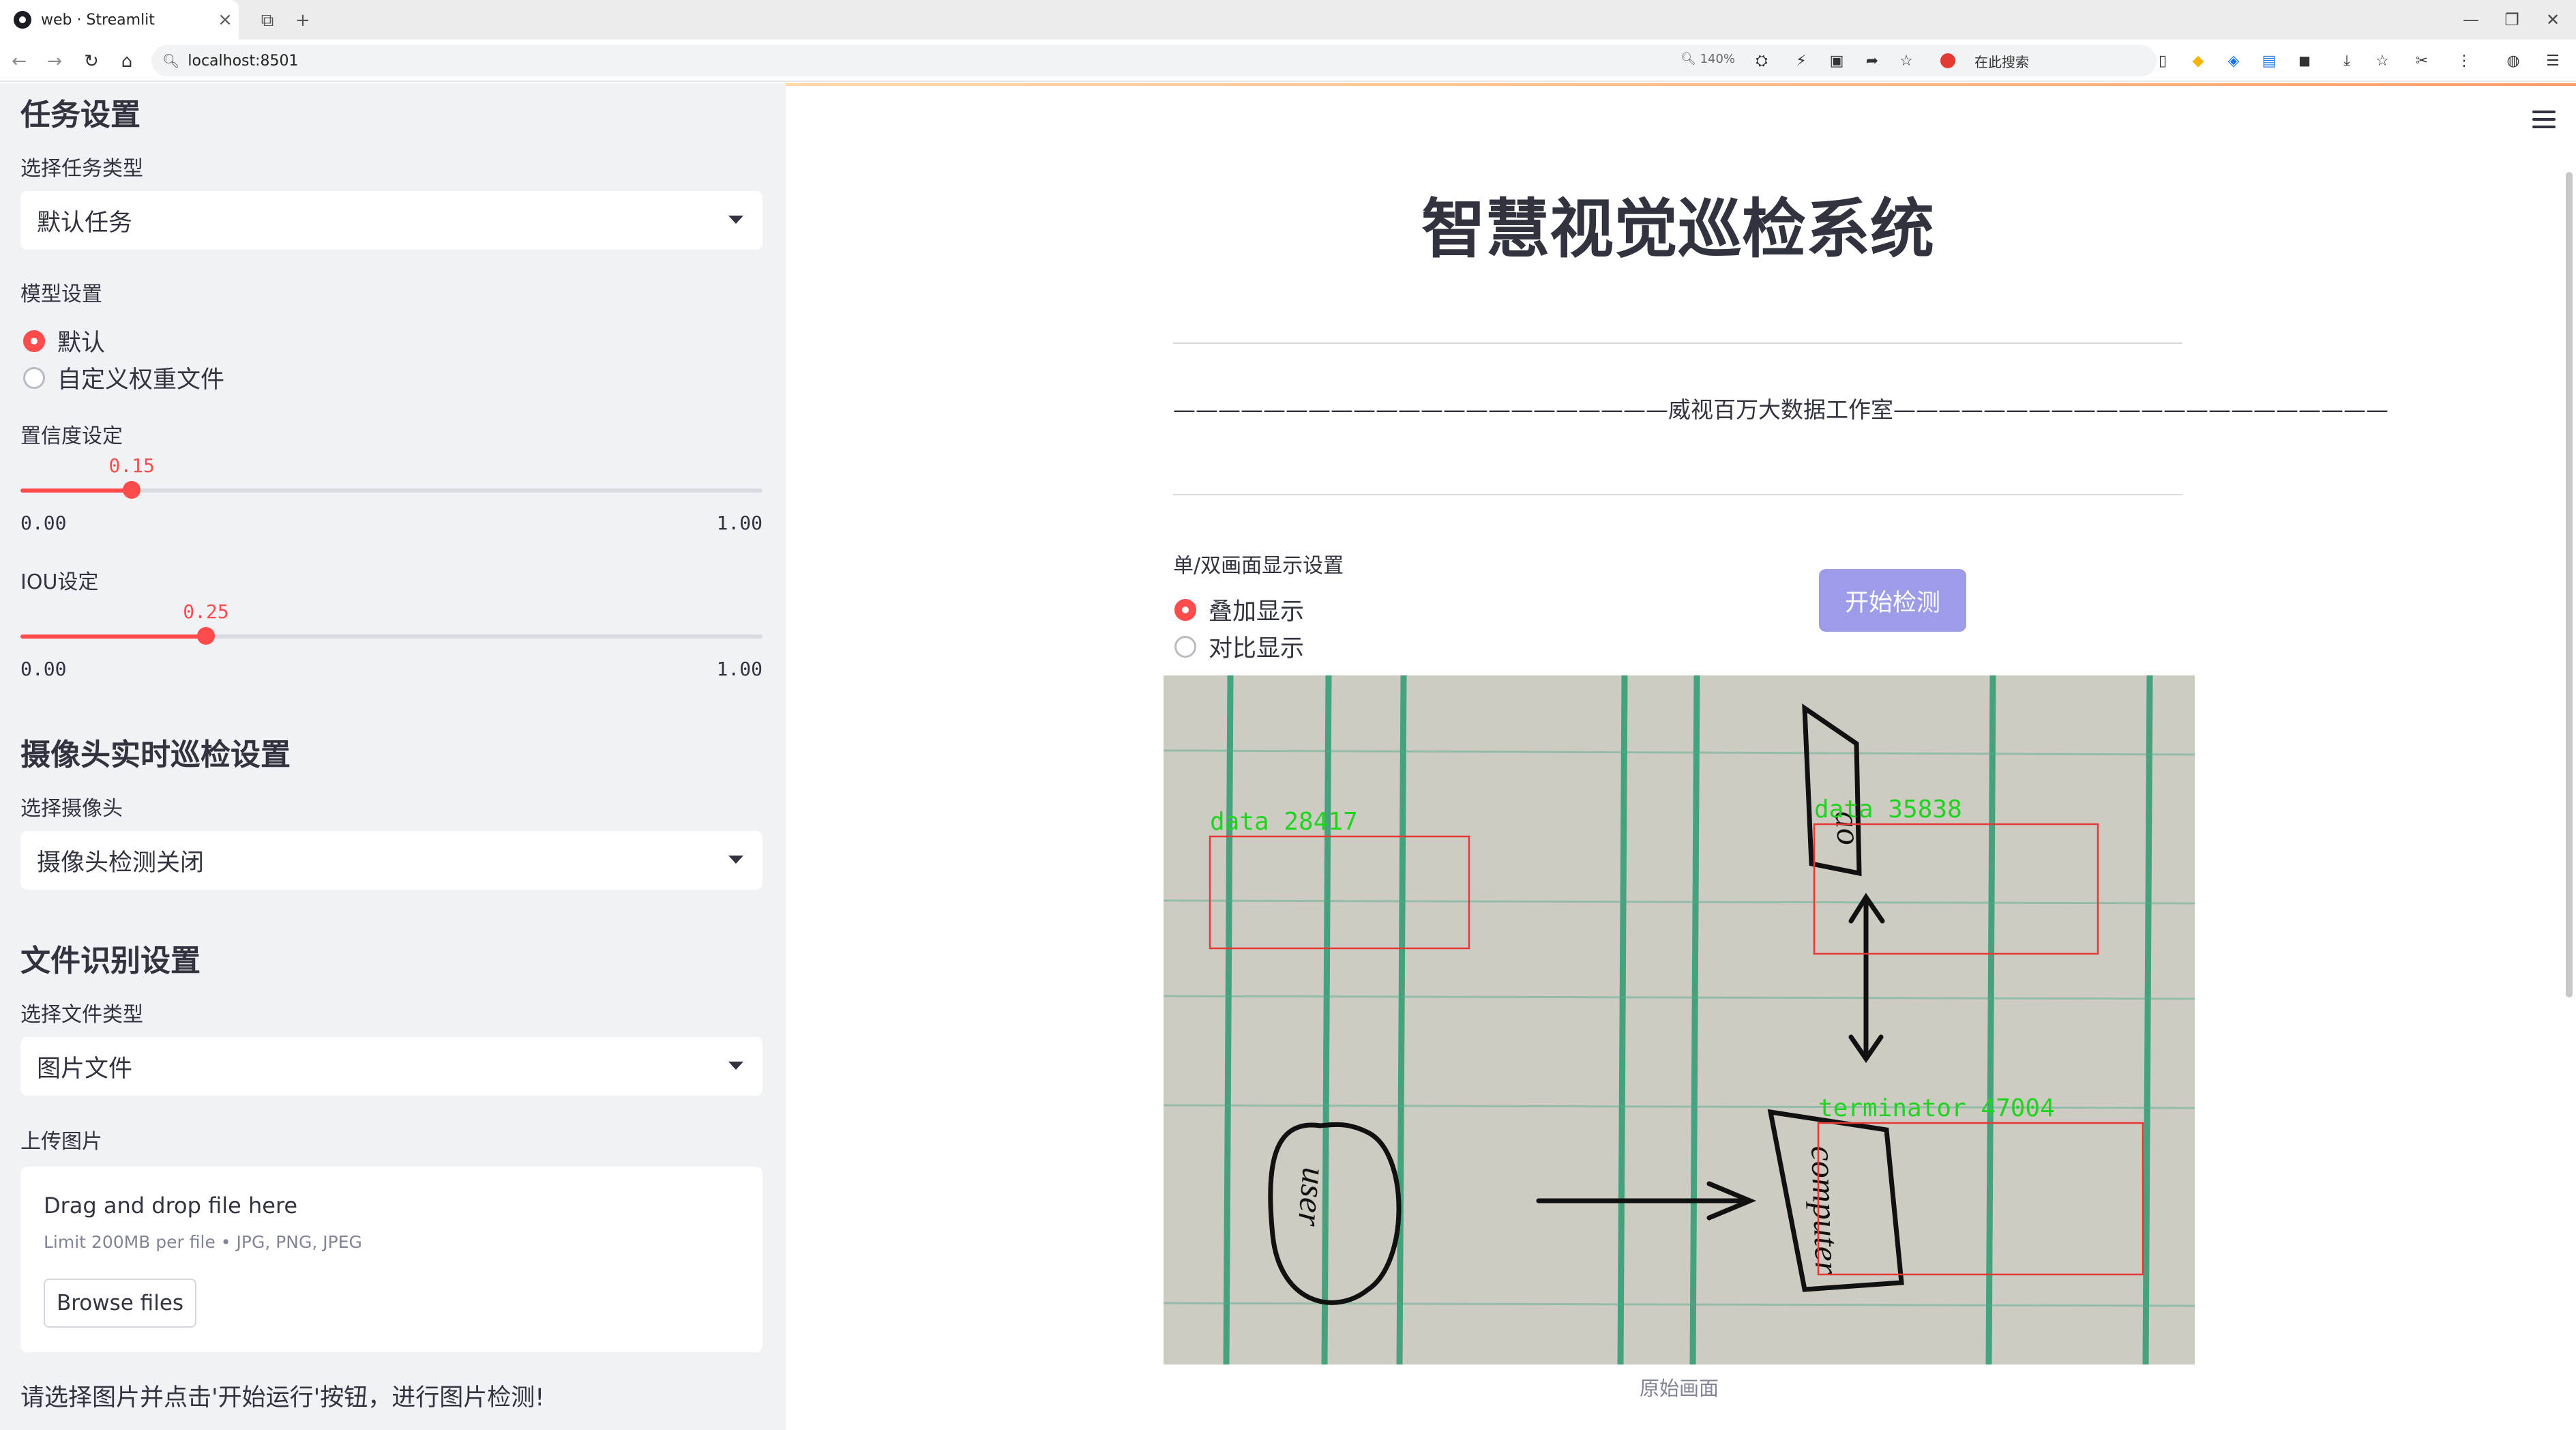 This screenshot has height=1430, width=2576. I want to click on image-caption: 原始画面, so click(1679, 1388).